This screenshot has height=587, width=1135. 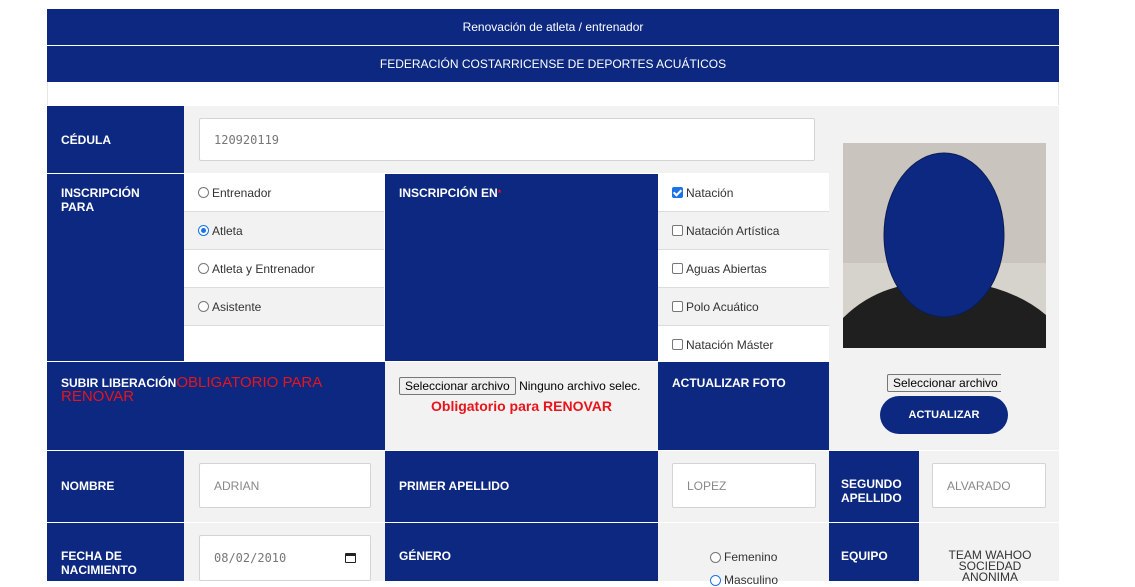 What do you see at coordinates (284, 193) in the screenshot?
I see `option-entrenador: Entrenador` at bounding box center [284, 193].